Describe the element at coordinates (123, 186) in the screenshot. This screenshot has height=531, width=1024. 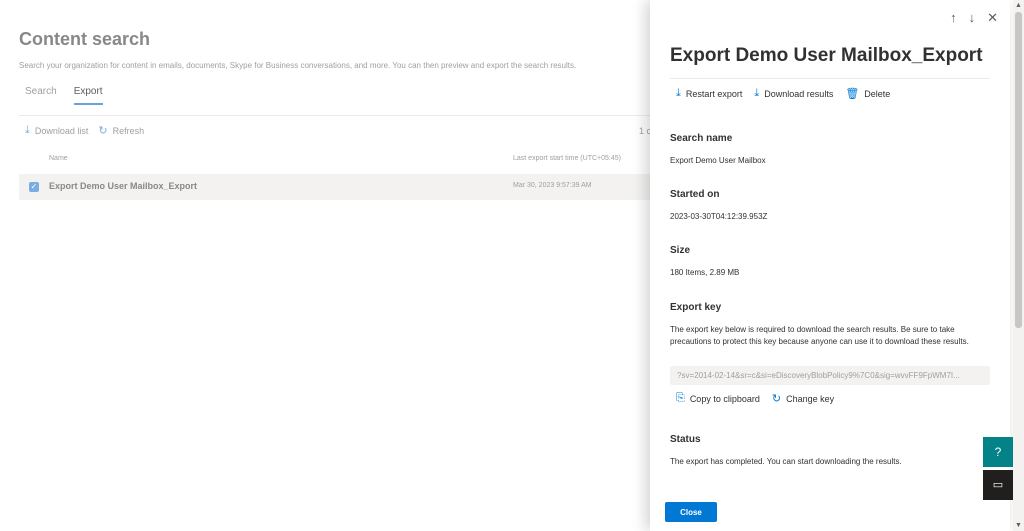
I see `row-name: Export Demo User Mailbox_Export` at that location.